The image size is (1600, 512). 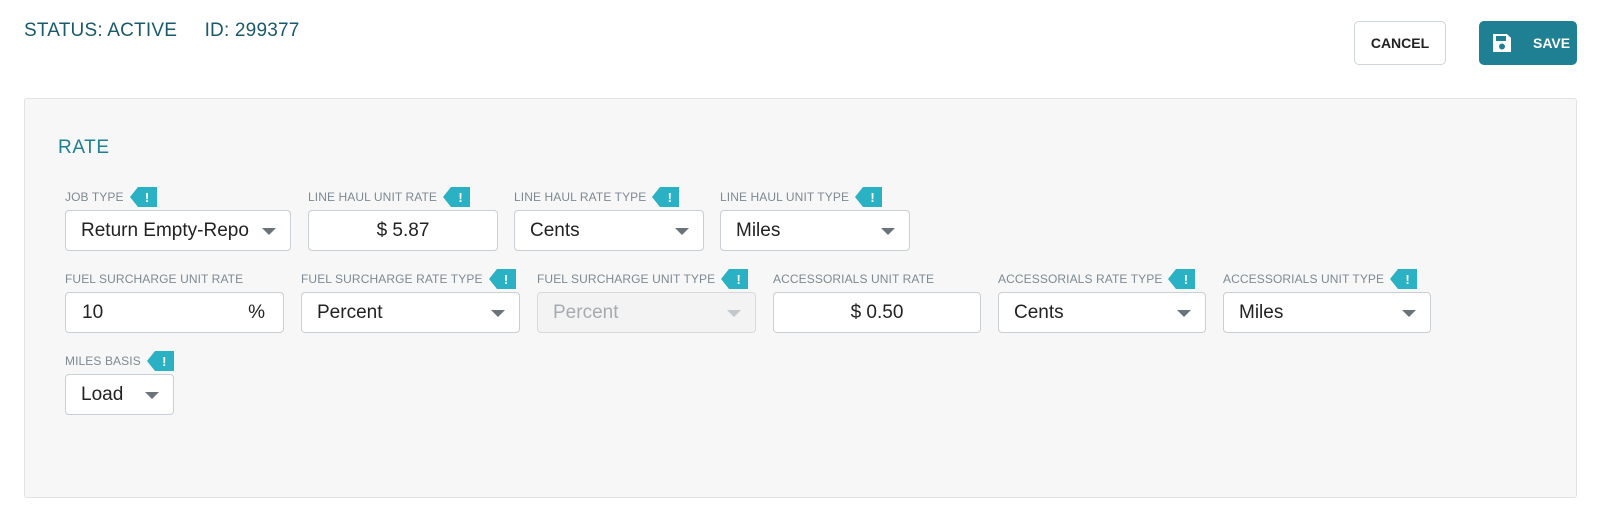 I want to click on line-haul-unit-type-select: Miles, so click(x=815, y=230).